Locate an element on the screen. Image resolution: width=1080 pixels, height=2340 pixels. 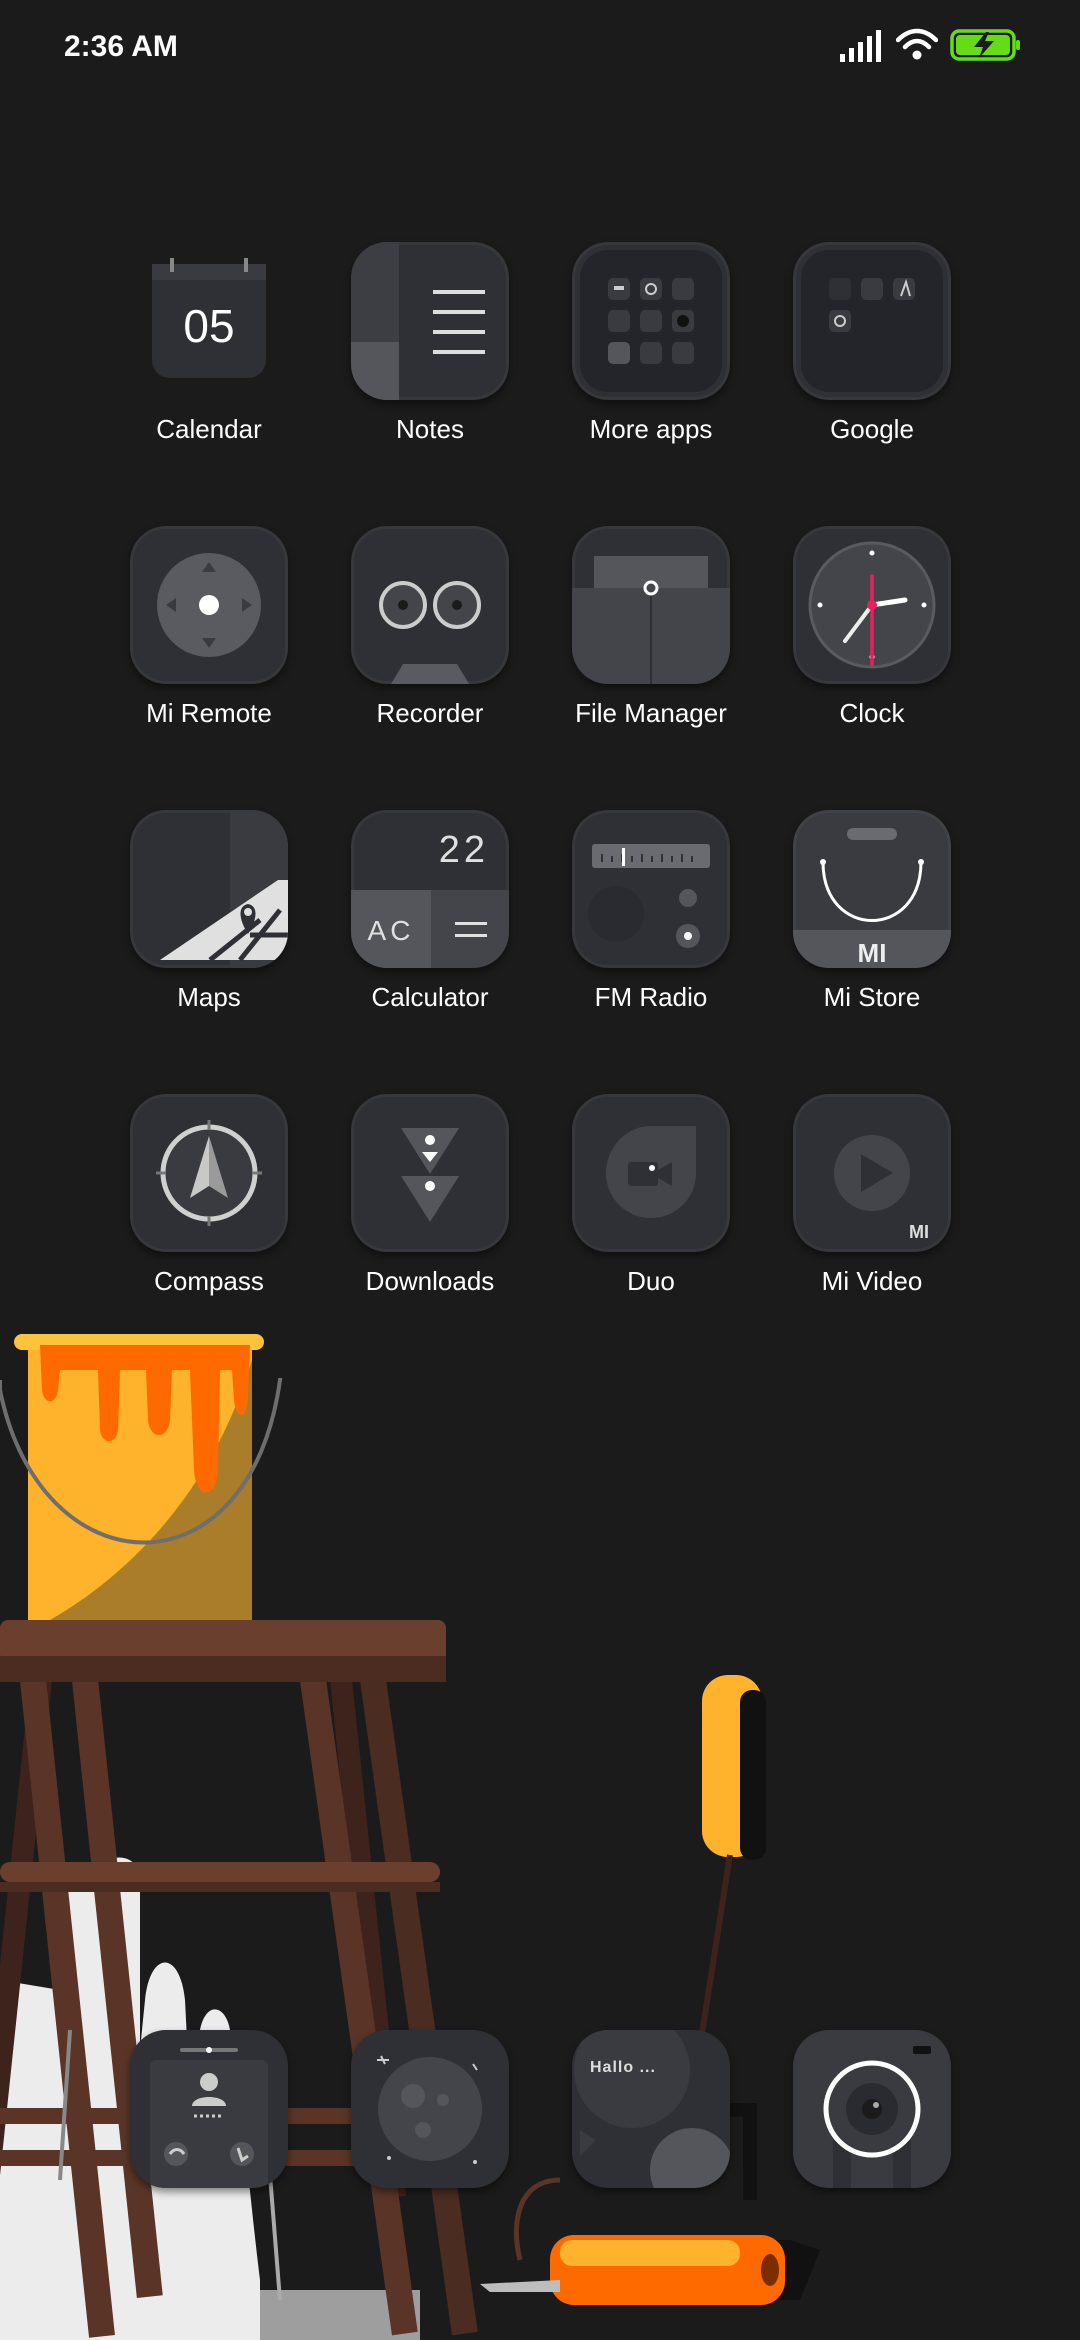
app-label: Calendar is located at coordinates (209, 429).